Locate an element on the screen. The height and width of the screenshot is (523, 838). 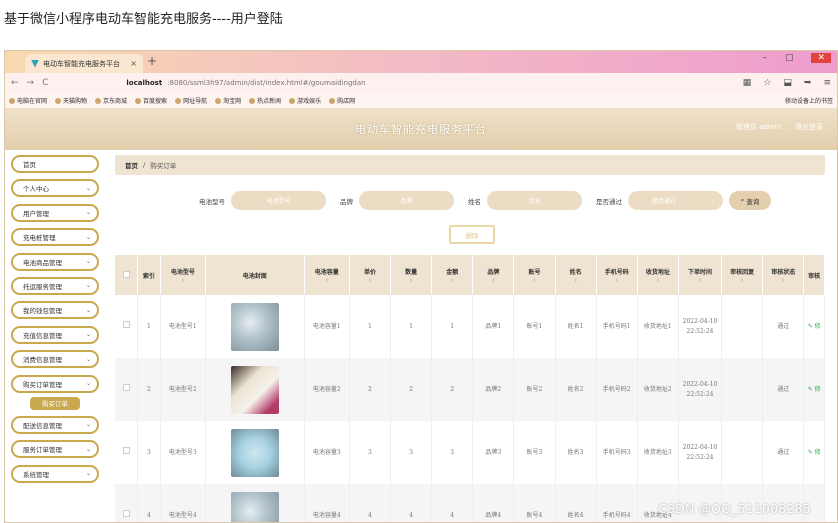
column-header-label: 审核状态 is located at coordinates (783, 272).